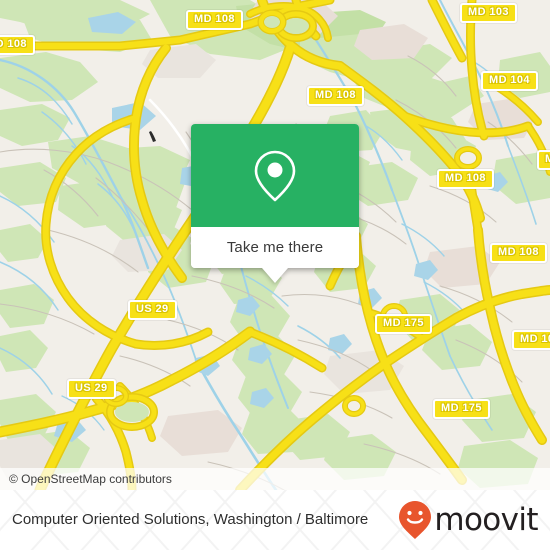 The width and height of the screenshot is (550, 550). I want to click on moovit-pin-smile-icon, so click(415, 520).